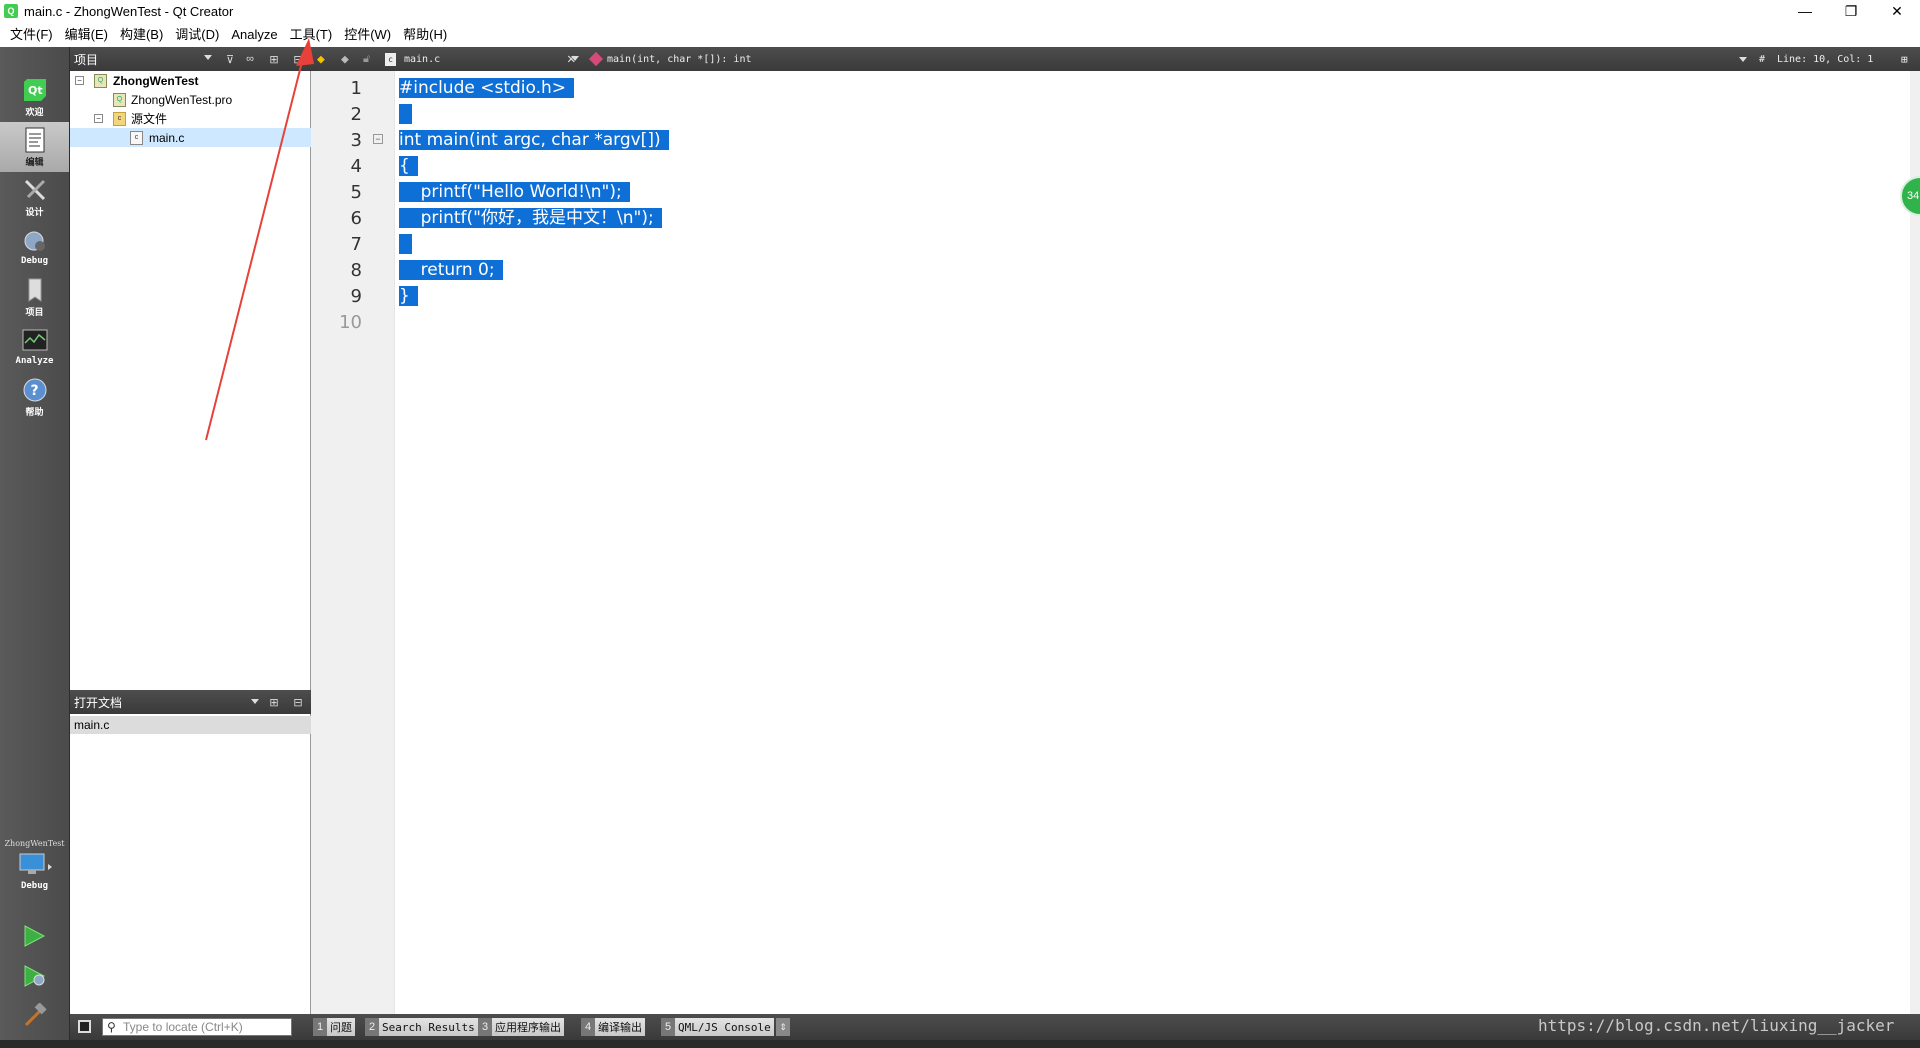 This screenshot has height=1048, width=1920. What do you see at coordinates (250, 59) in the screenshot?
I see `sync-link-icon: ∞` at bounding box center [250, 59].